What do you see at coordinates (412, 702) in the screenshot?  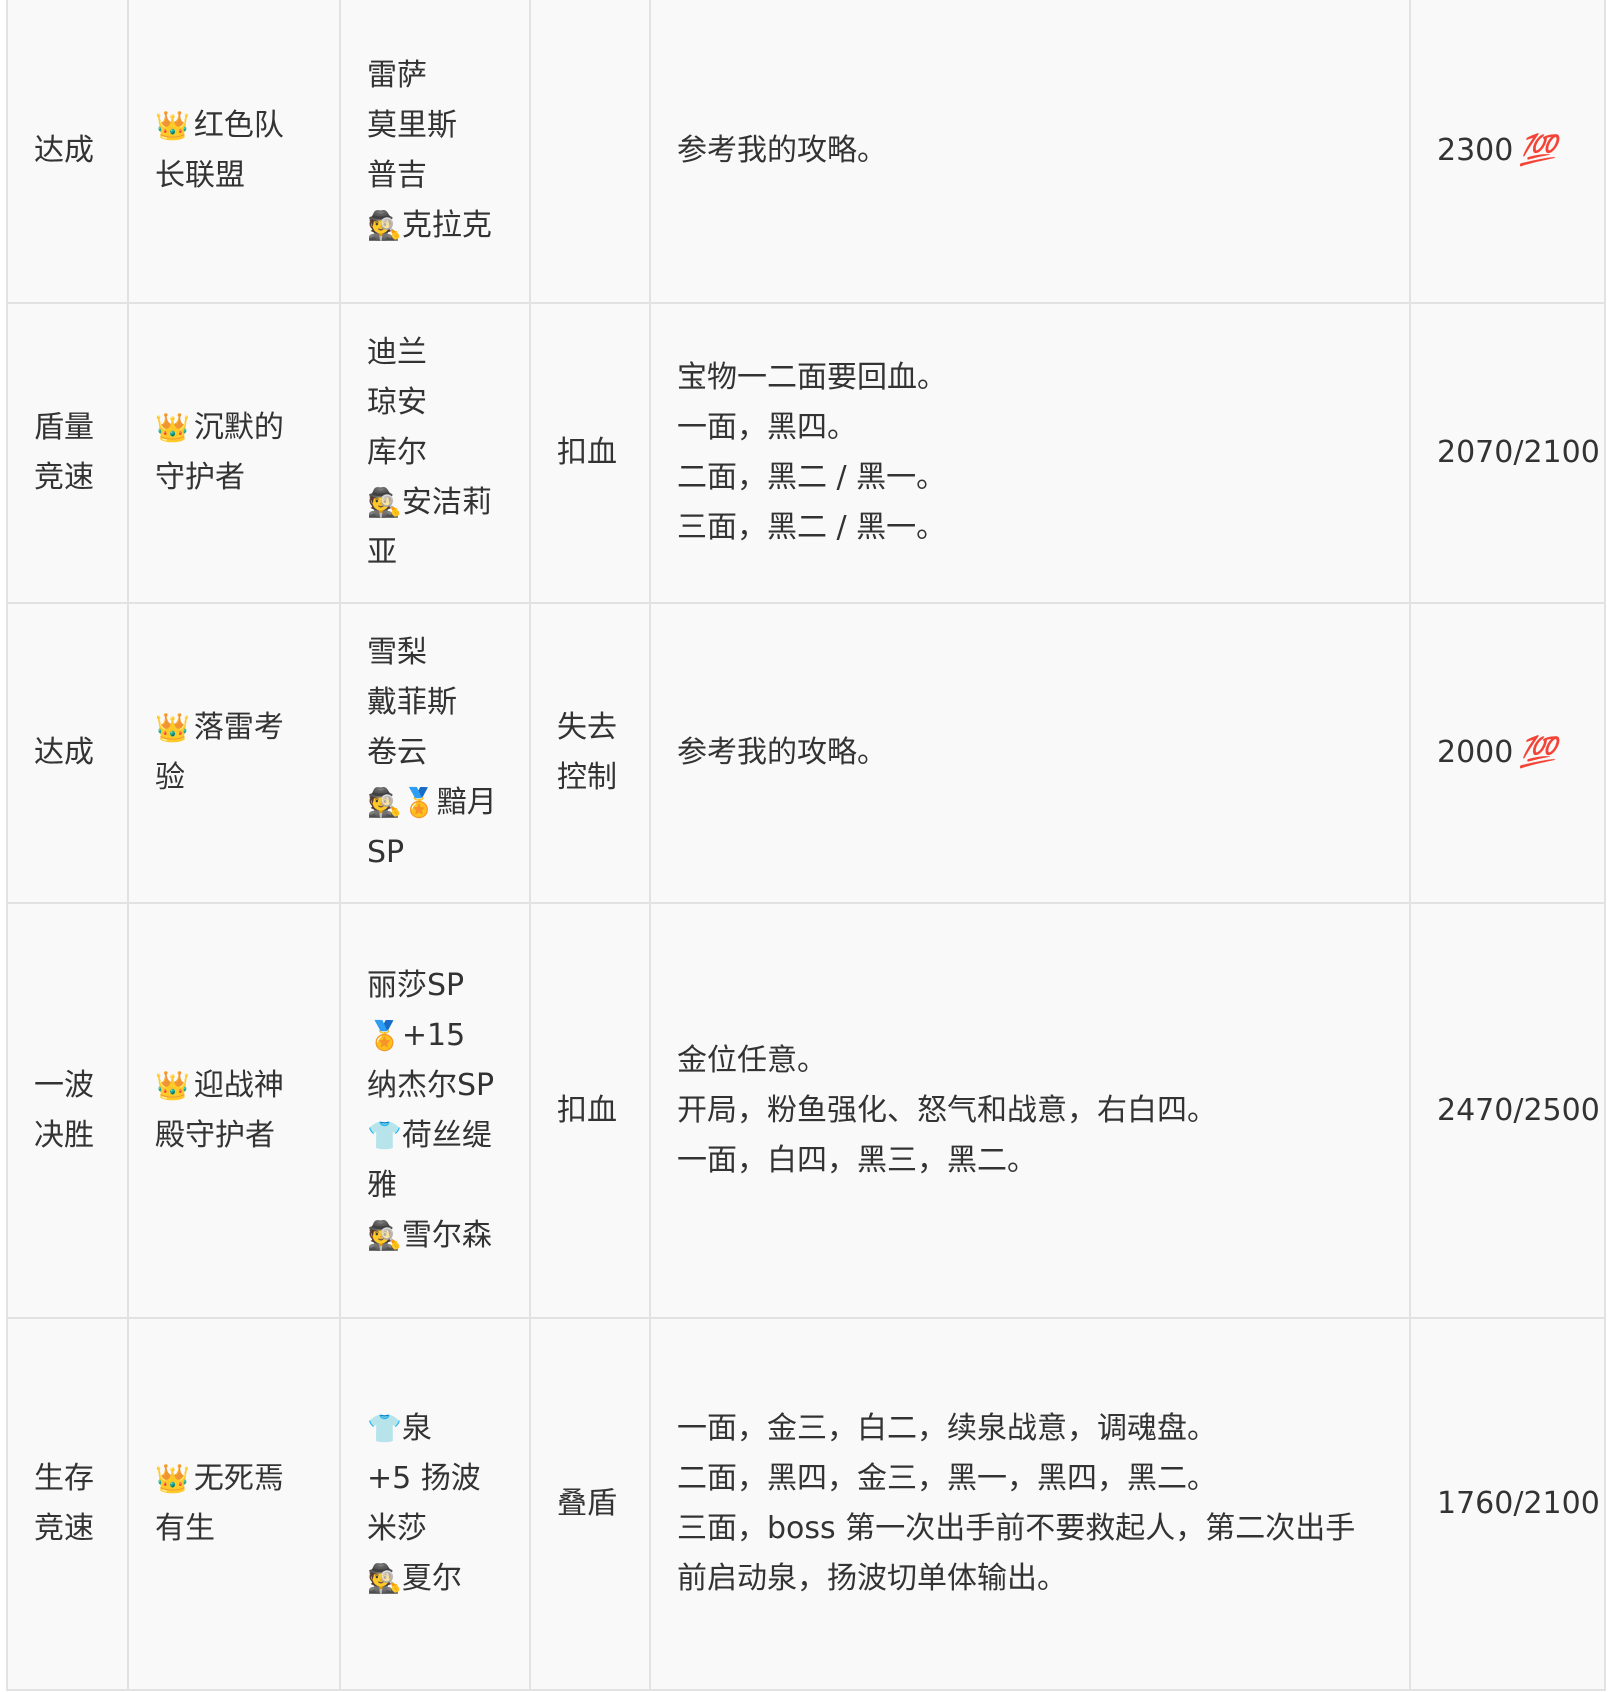 I see `member-name: 戴菲斯` at bounding box center [412, 702].